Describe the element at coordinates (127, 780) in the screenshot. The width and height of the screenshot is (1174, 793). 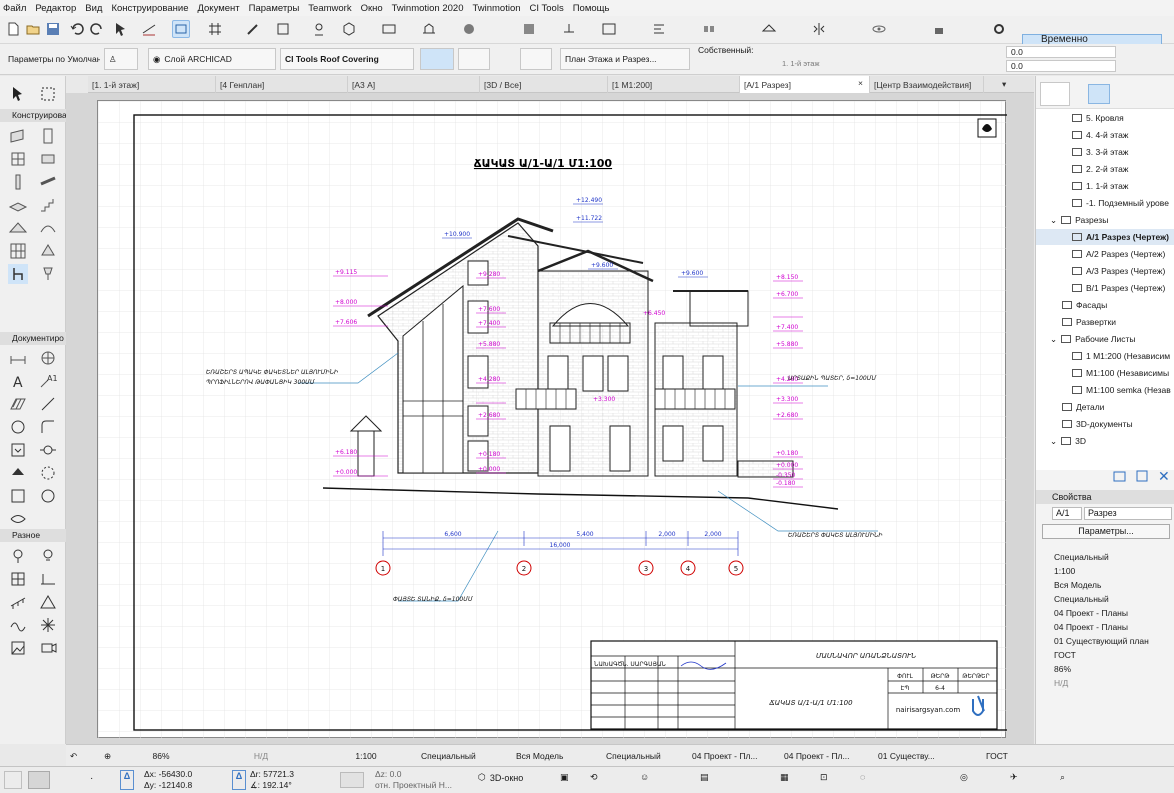
I see `delta-x-lock: Δ` at that location.